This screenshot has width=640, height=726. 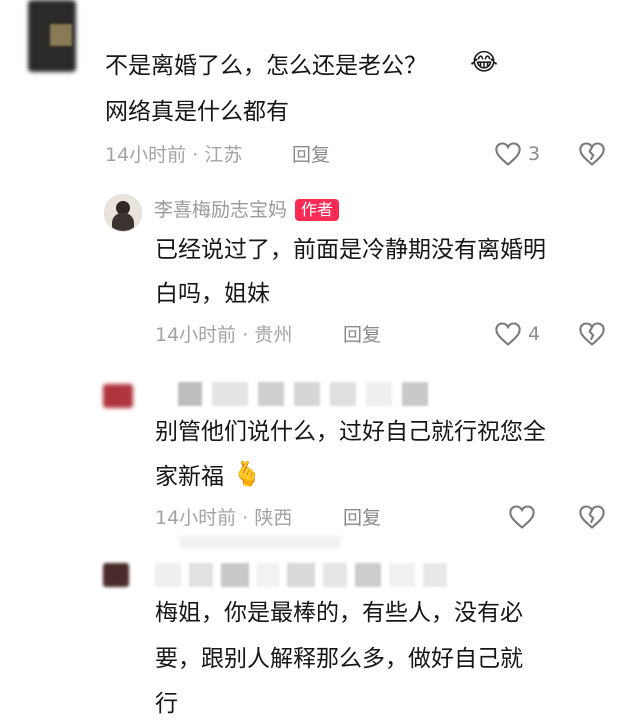 I want to click on author-badge: 作者, so click(x=317, y=210).